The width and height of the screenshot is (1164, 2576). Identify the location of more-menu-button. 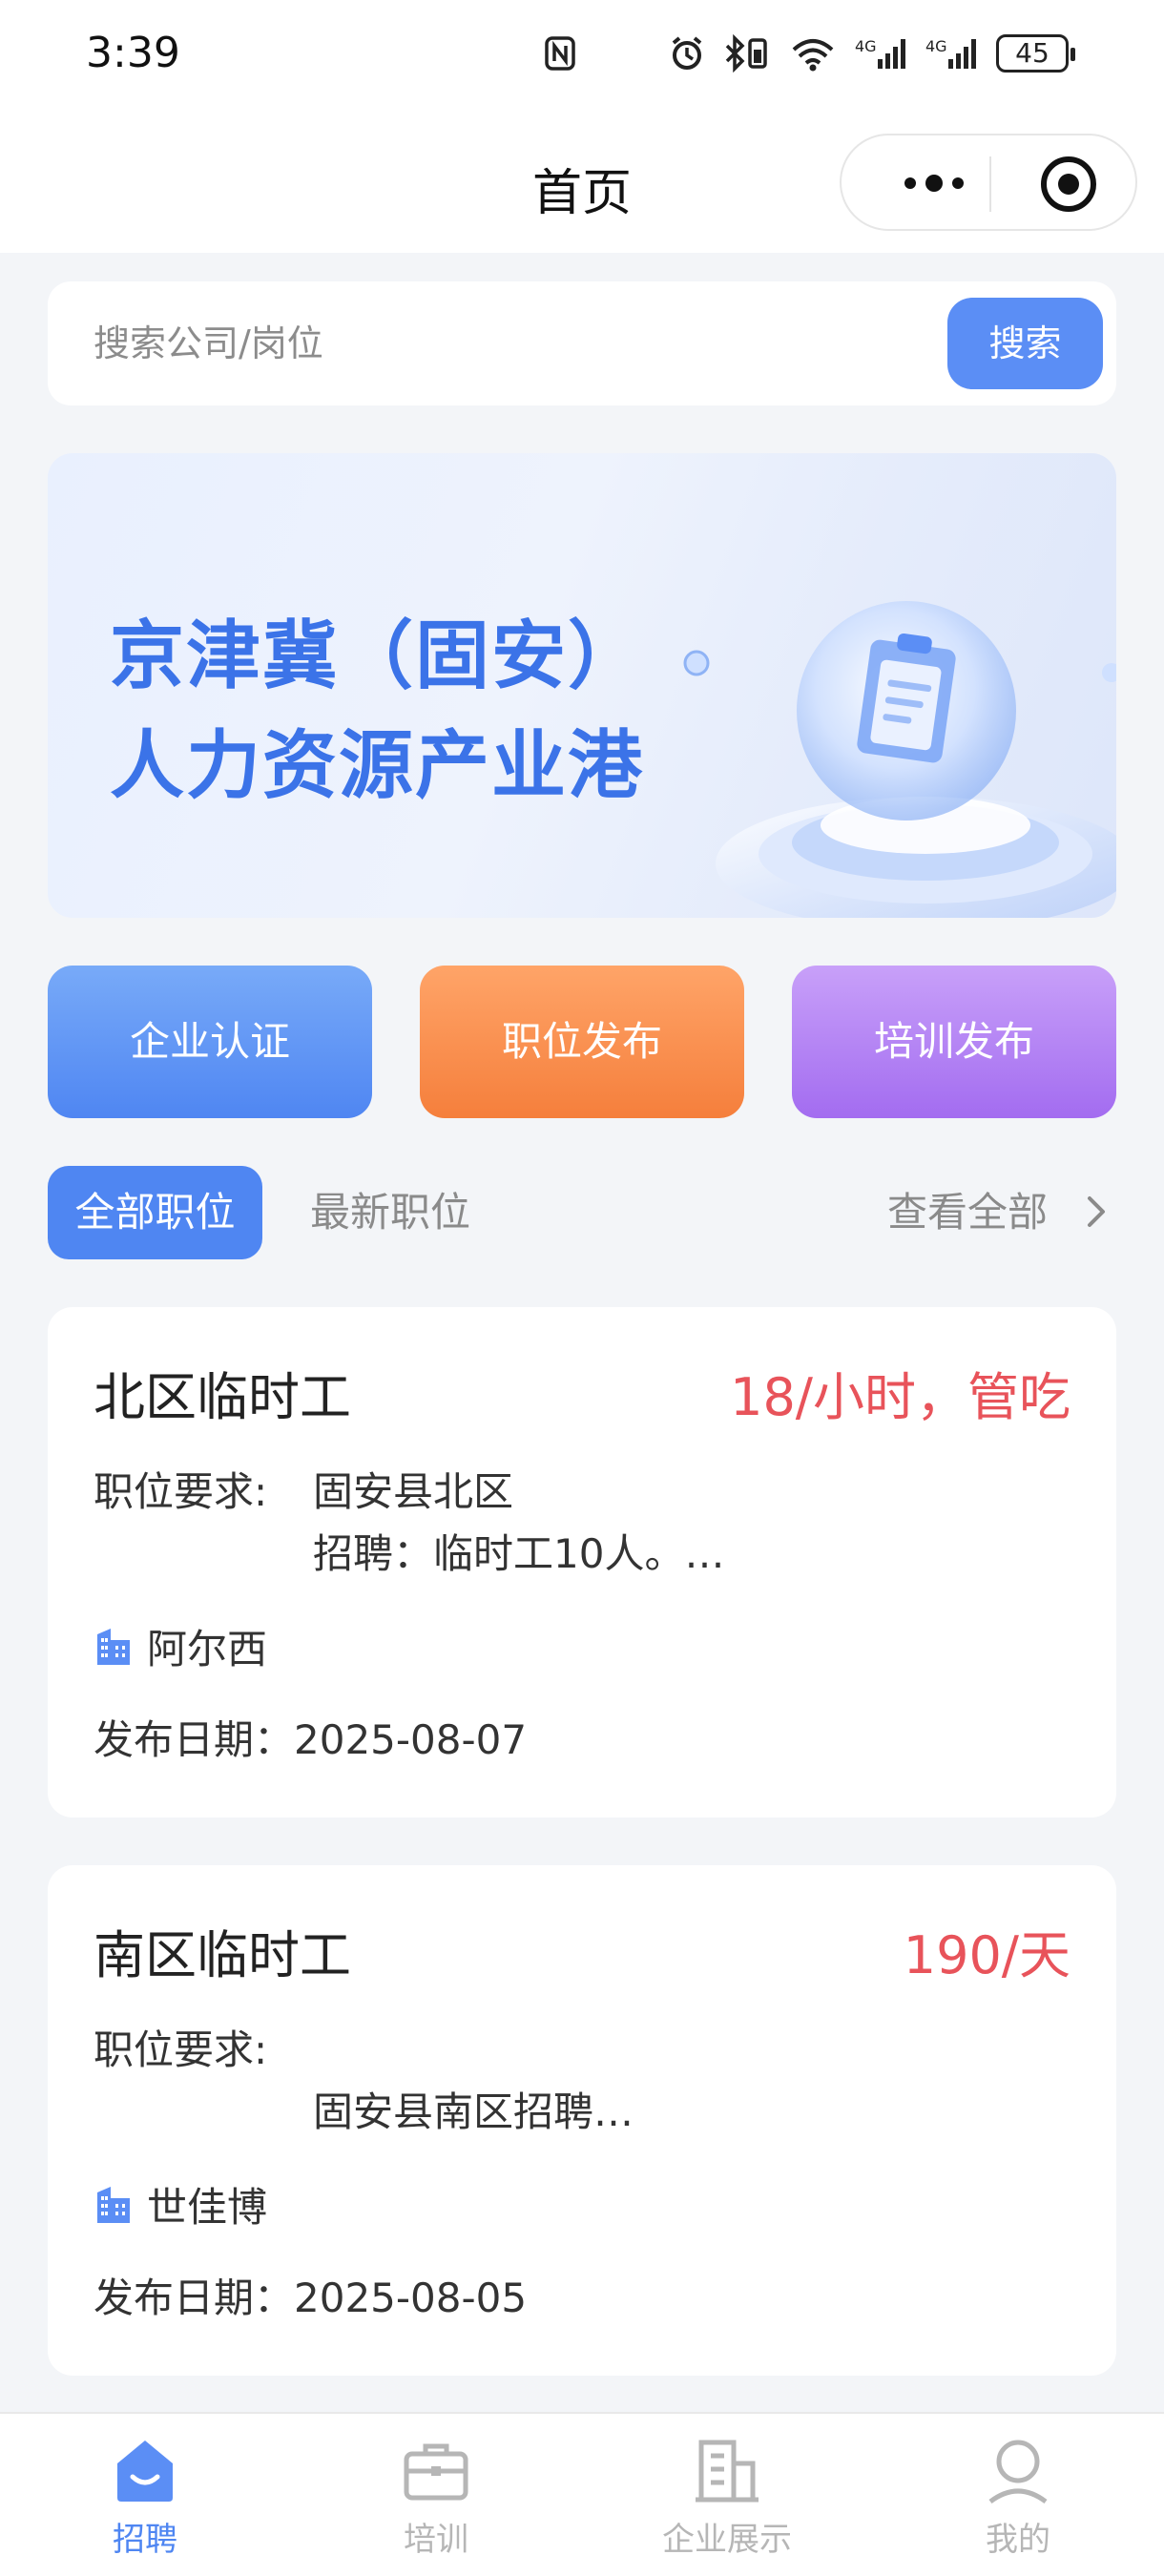
(935, 183).